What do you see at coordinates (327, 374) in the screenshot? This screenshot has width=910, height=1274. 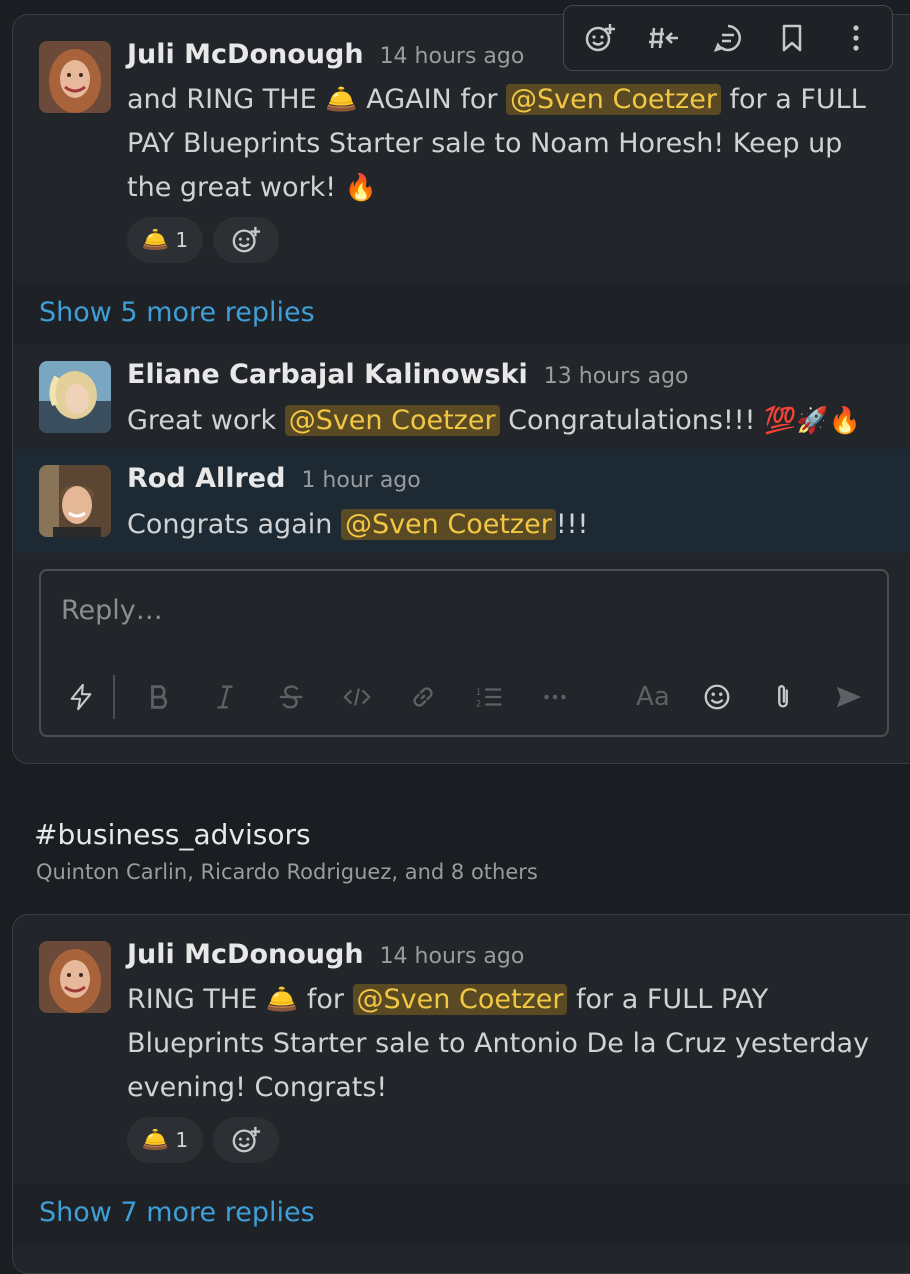 I see `author-name: Eliane Carbajal Kalinowski` at bounding box center [327, 374].